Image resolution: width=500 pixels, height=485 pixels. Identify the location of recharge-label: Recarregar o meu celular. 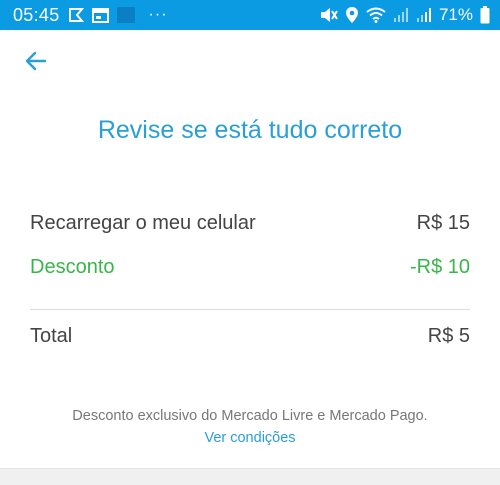
(143, 223).